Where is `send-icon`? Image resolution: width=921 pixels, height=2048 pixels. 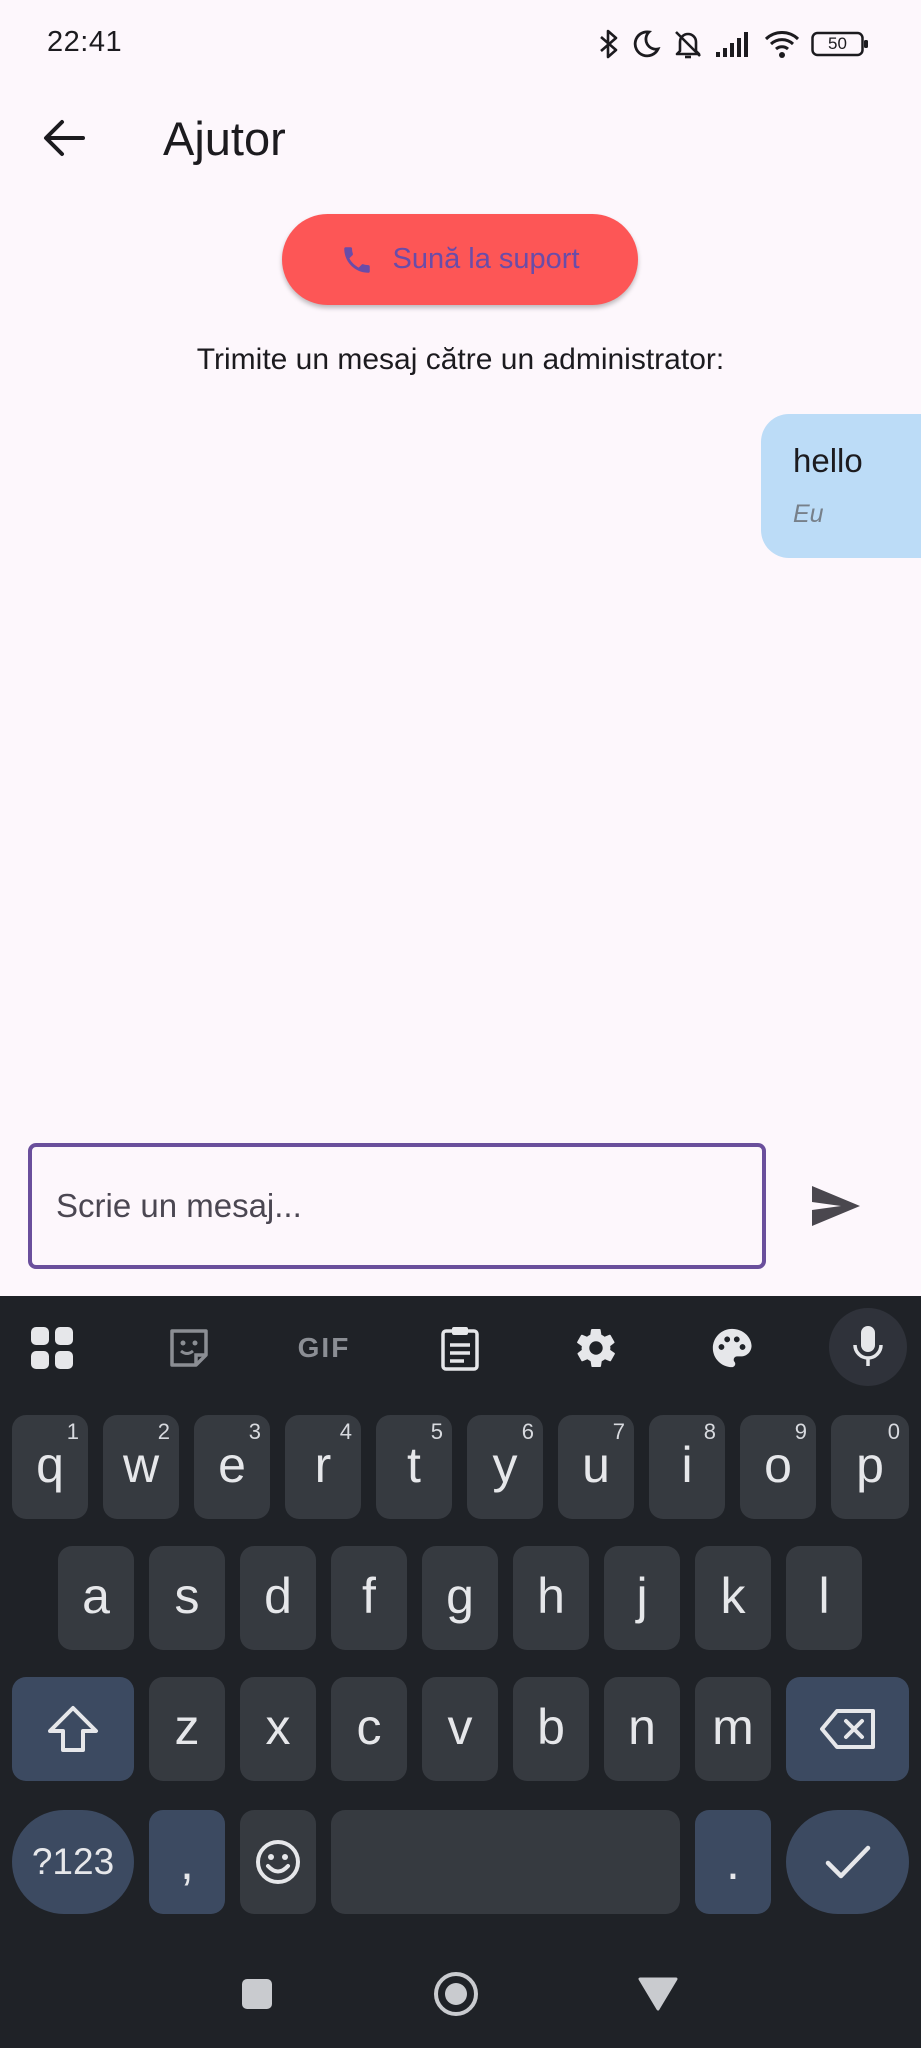 send-icon is located at coordinates (836, 1206).